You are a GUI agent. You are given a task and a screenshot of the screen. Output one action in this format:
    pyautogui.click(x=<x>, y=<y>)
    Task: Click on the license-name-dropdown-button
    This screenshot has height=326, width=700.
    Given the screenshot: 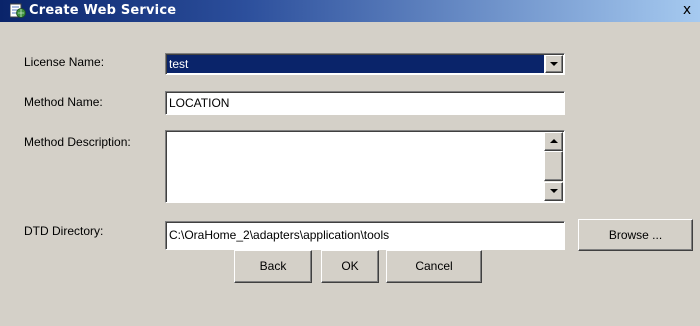 What is the action you would take?
    pyautogui.click(x=554, y=64)
    